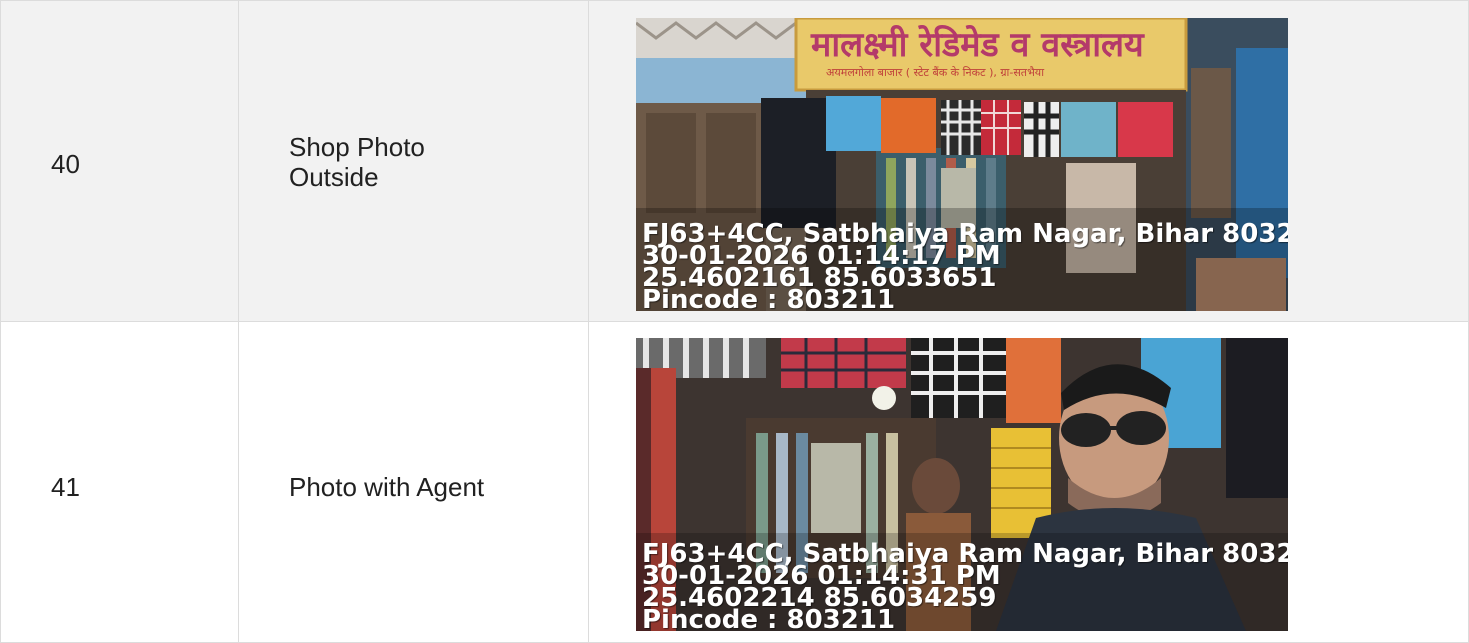 The width and height of the screenshot is (1469, 643). I want to click on serial-number-cell: 40, so click(119, 161).